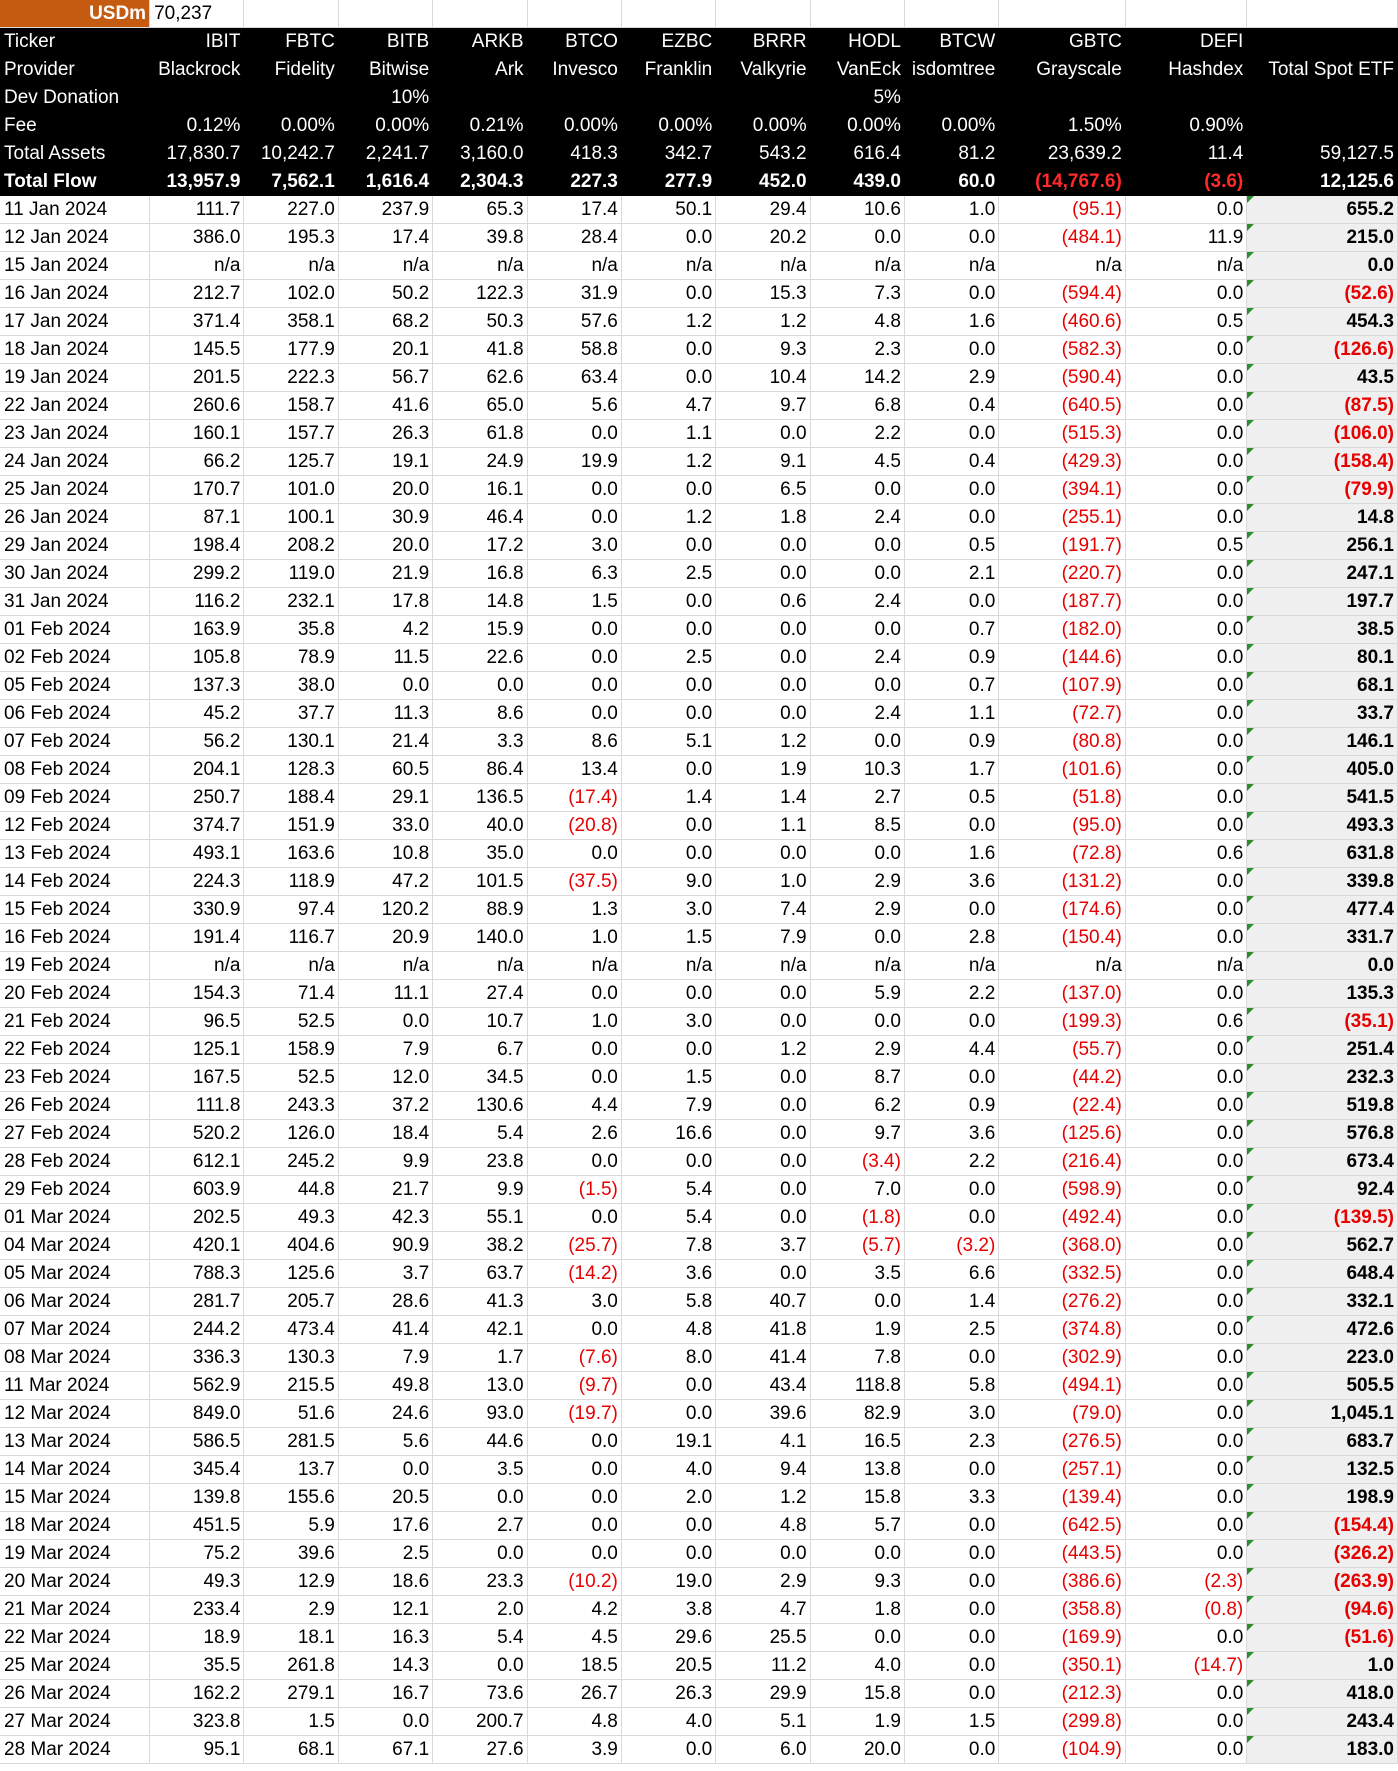  What do you see at coordinates (480, 853) in the screenshot?
I see `flow-cell: 35.0` at bounding box center [480, 853].